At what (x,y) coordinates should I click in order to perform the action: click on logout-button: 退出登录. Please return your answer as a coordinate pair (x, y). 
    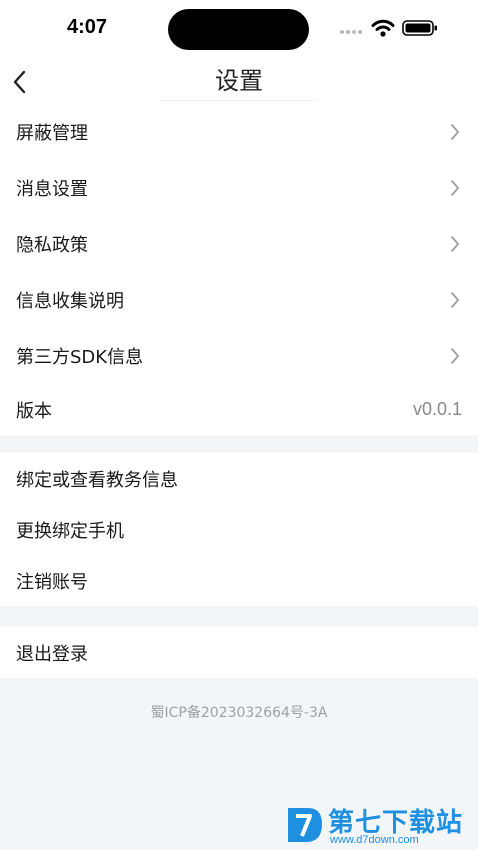
    Looking at the image, I should click on (239, 652).